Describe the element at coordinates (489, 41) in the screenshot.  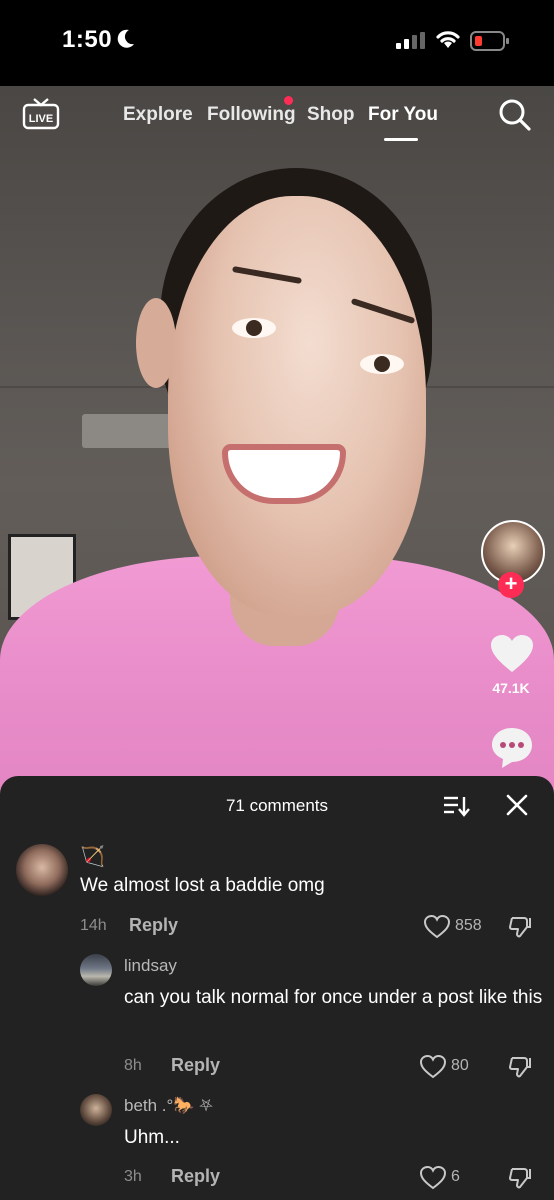
I see `battery-low-icon` at that location.